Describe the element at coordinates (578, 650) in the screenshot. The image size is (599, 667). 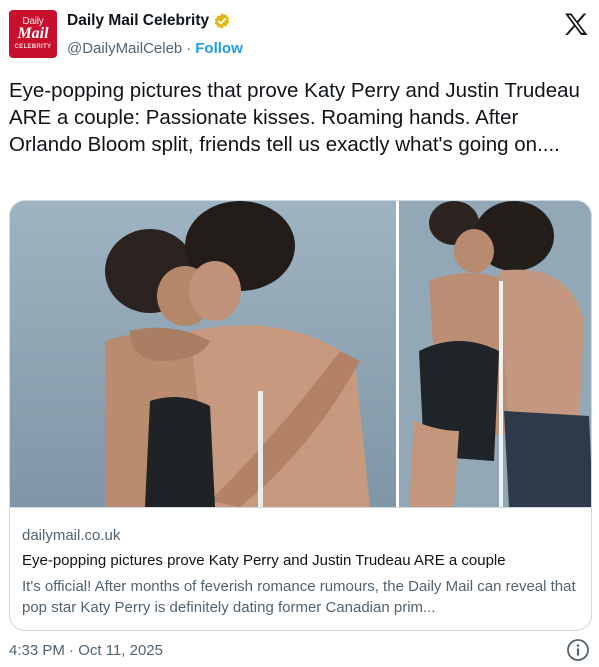
I see `info-icon` at that location.